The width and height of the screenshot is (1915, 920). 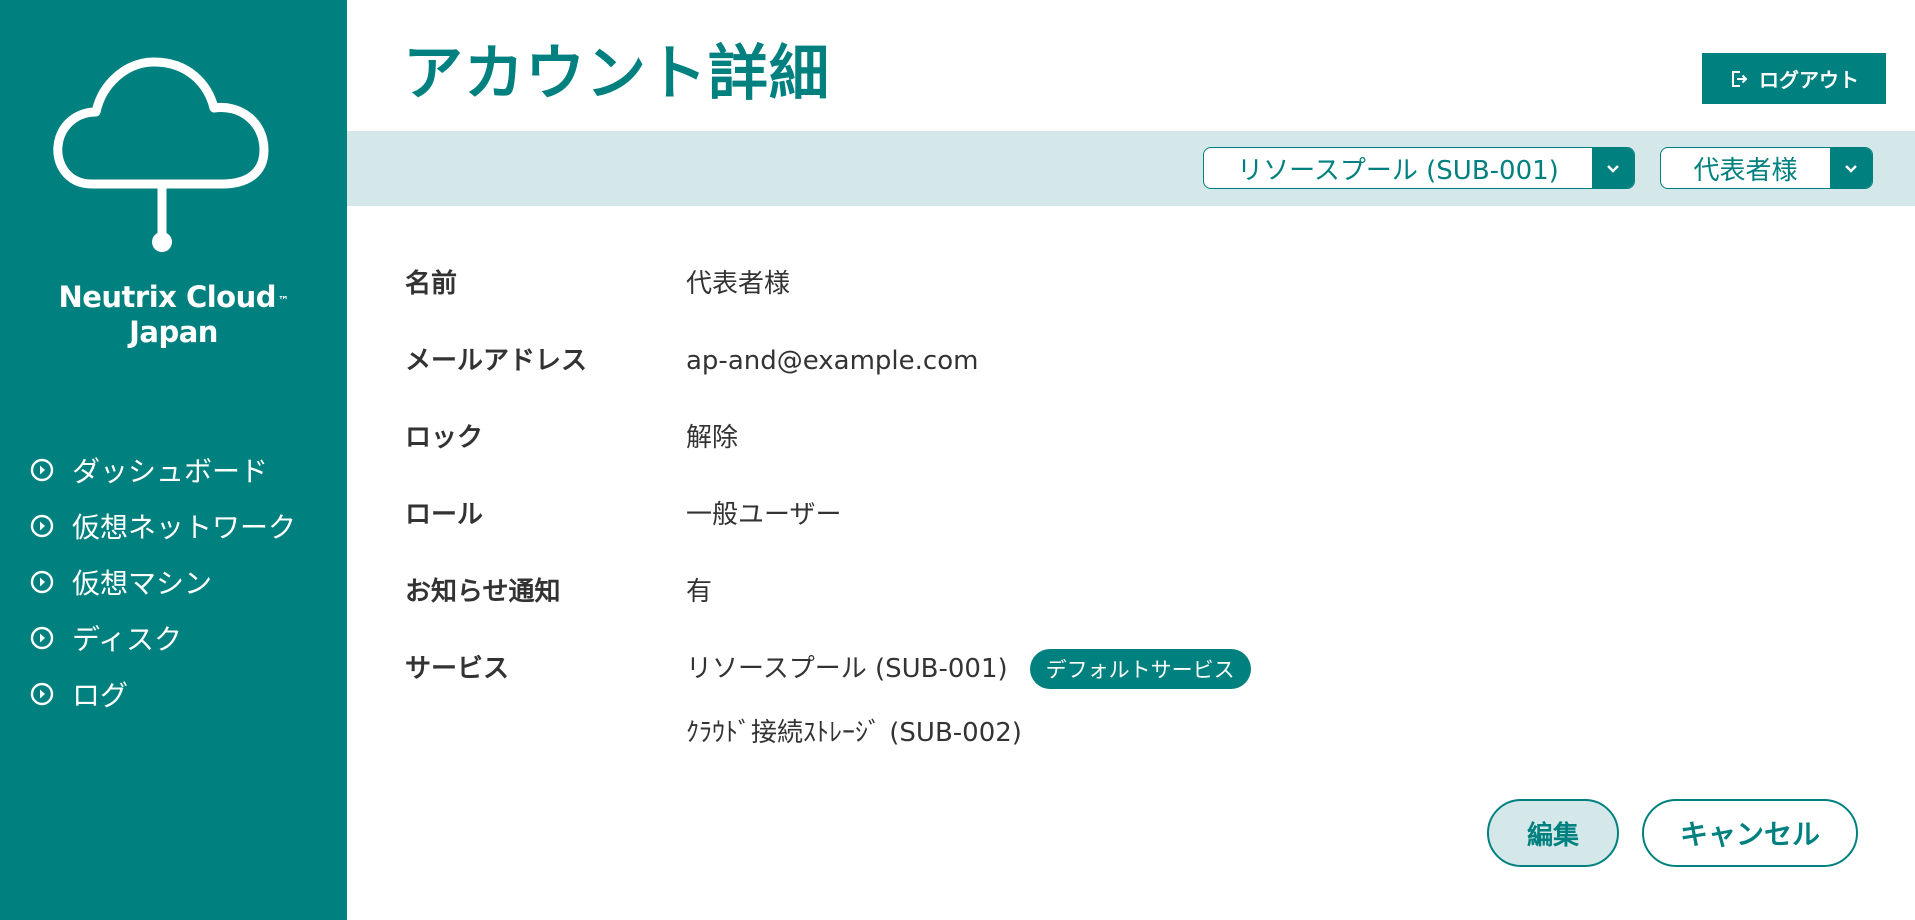 I want to click on service-select-value: リソースプール (SUB-001), so click(x=1398, y=170).